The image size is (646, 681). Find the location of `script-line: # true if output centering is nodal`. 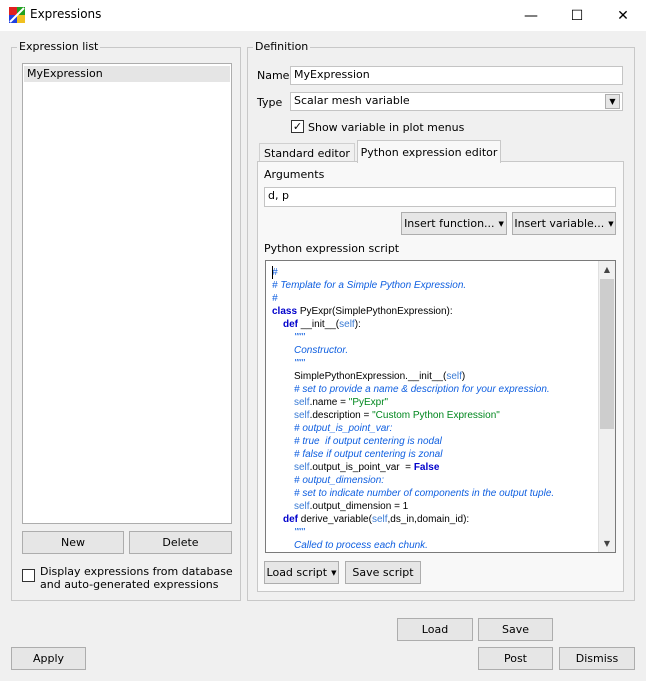

script-line: # true if output centering is nodal is located at coordinates (368, 441).